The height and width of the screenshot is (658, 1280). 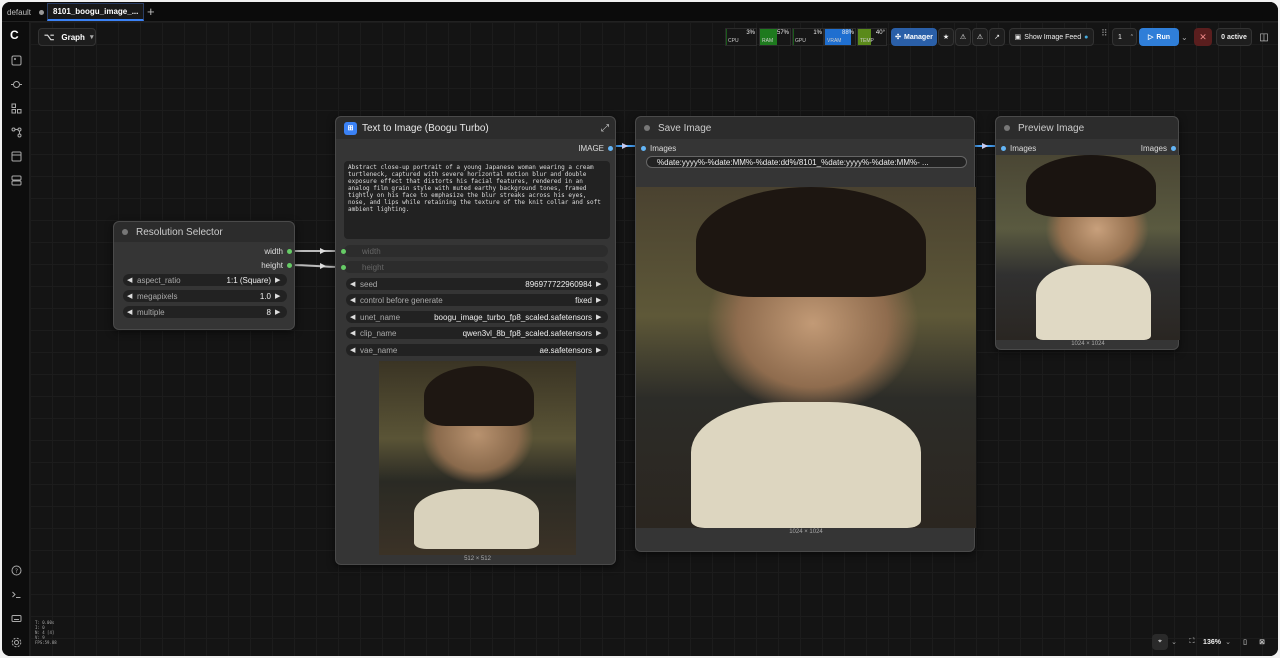 I want to click on cancel-icon: ✕, so click(x=1203, y=37).